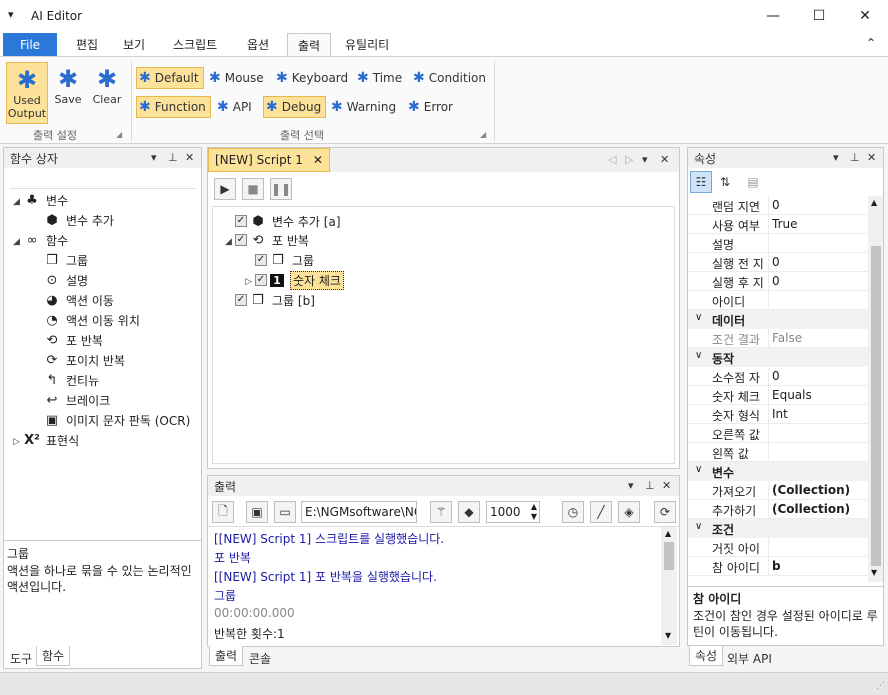 This screenshot has width=888, height=695. I want to click on run-button: ▶, so click(225, 189).